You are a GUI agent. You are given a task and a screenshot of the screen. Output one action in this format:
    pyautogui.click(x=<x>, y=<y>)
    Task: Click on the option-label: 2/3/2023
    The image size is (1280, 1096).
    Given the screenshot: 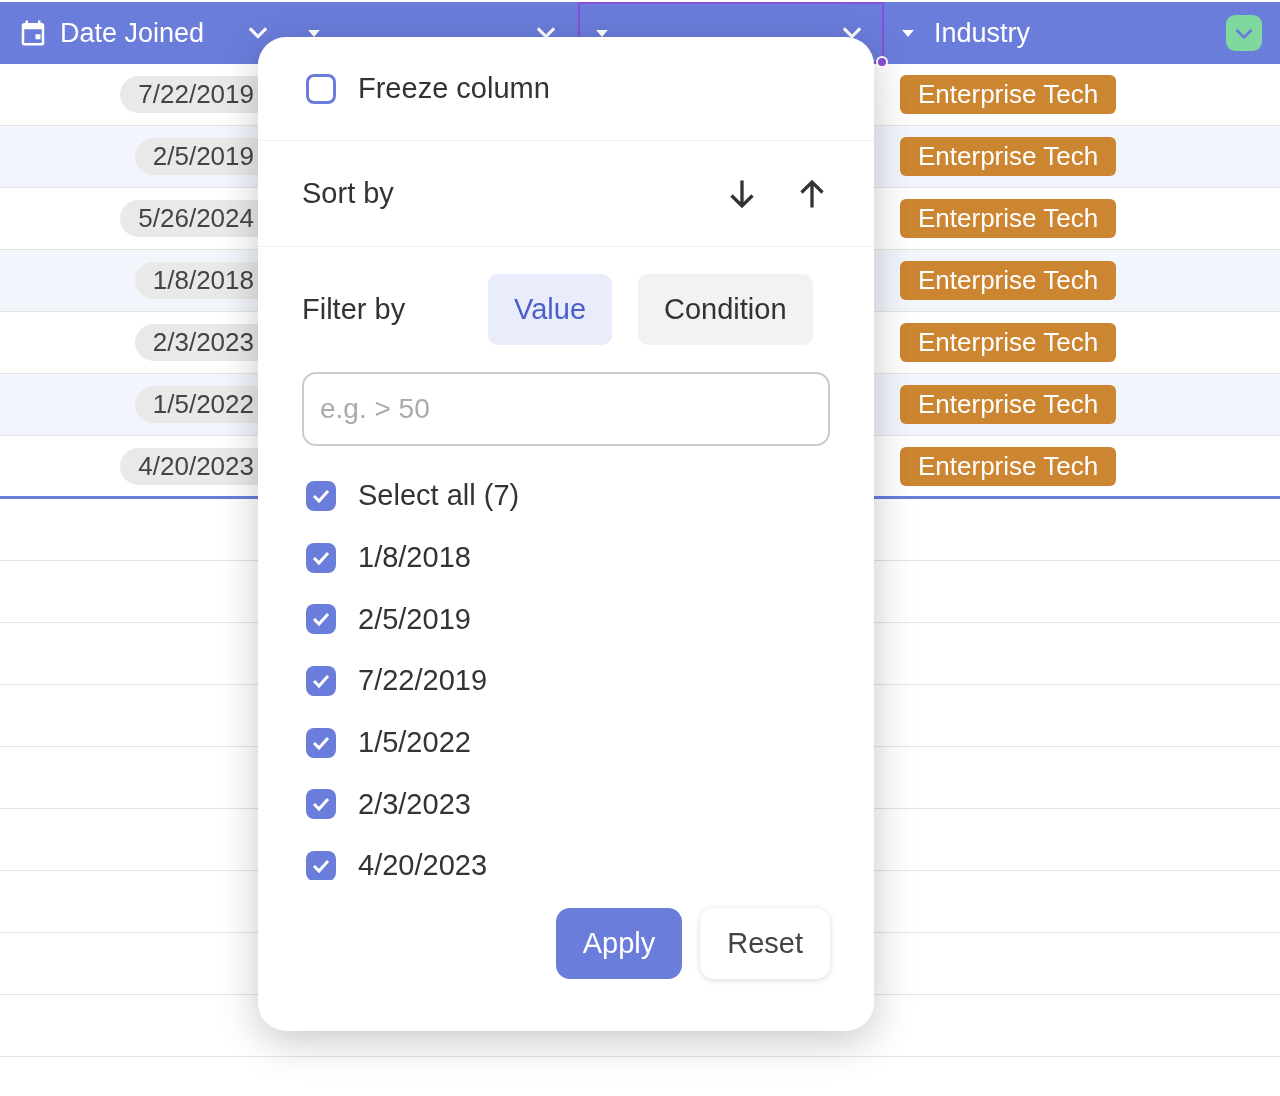 What is the action you would take?
    pyautogui.click(x=414, y=804)
    